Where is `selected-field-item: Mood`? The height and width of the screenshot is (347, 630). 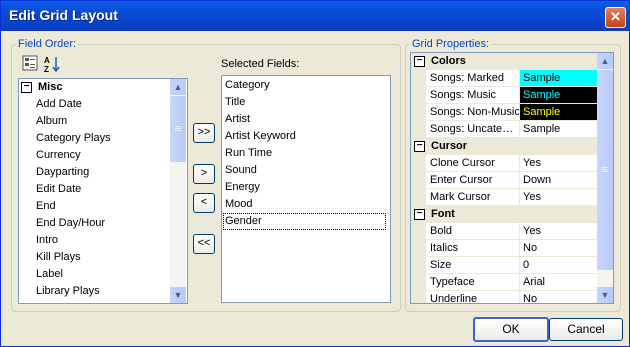
selected-field-item: Mood is located at coordinates (304, 204).